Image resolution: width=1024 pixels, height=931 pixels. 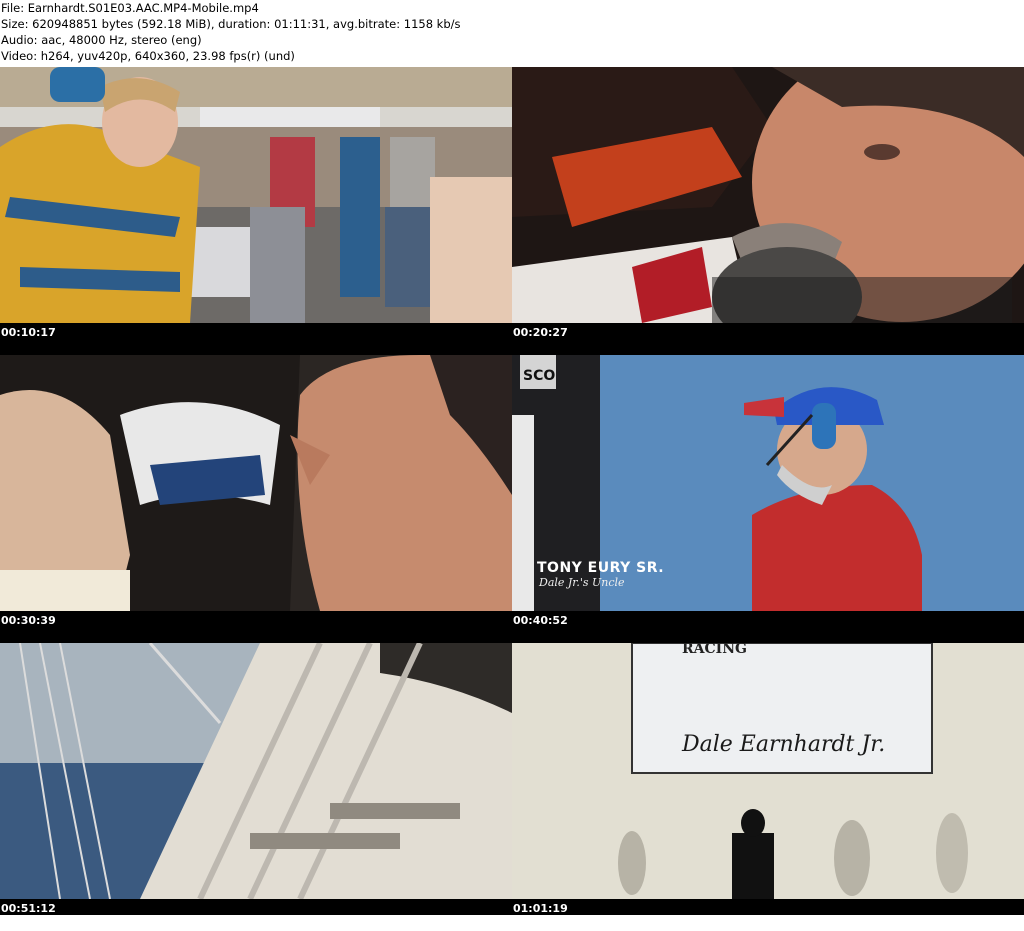 I want to click on lower-third-name: TONY EURY SR., so click(x=601, y=568).